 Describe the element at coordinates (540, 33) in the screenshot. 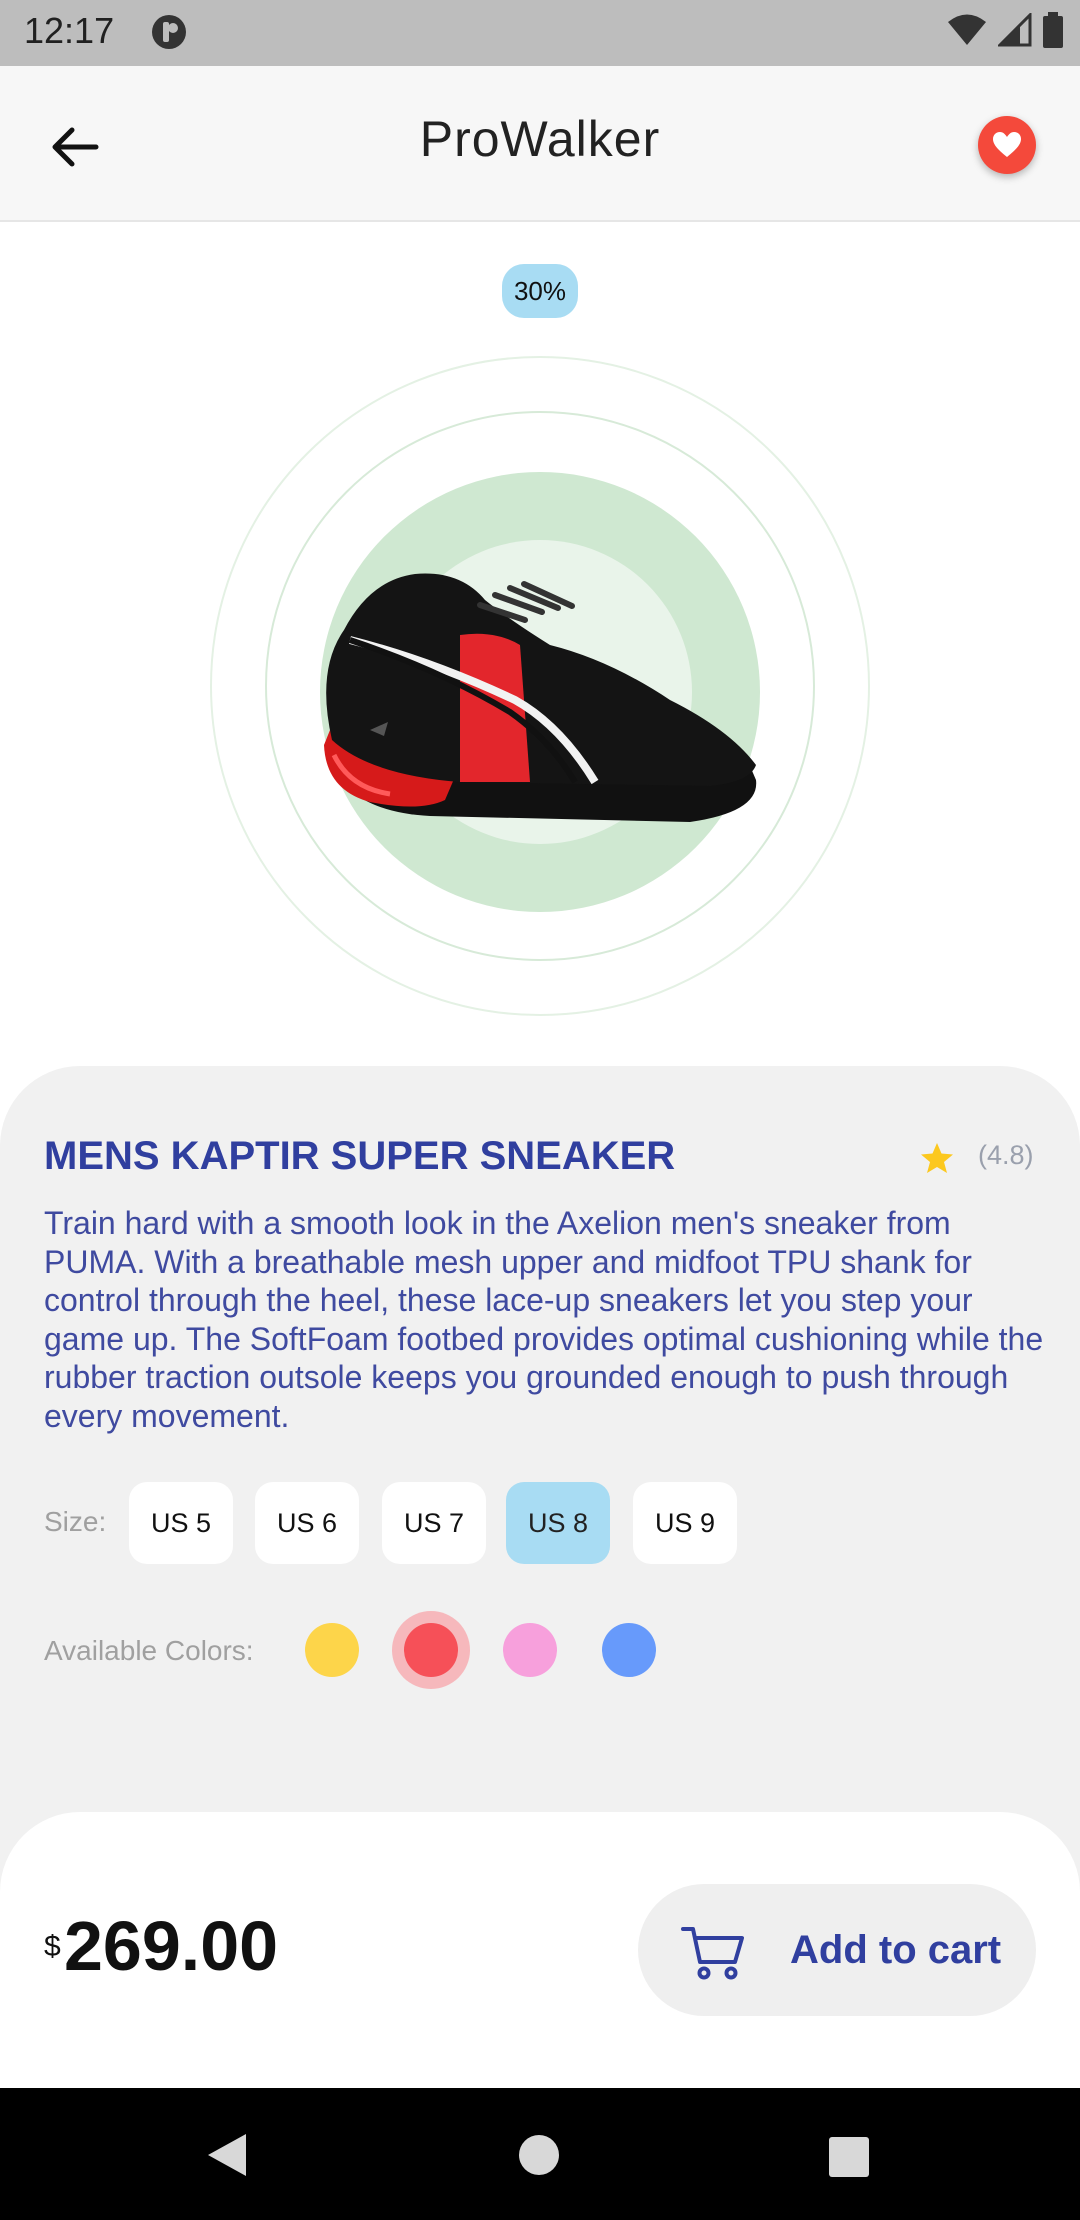

I see `status-bar: 12:17` at that location.